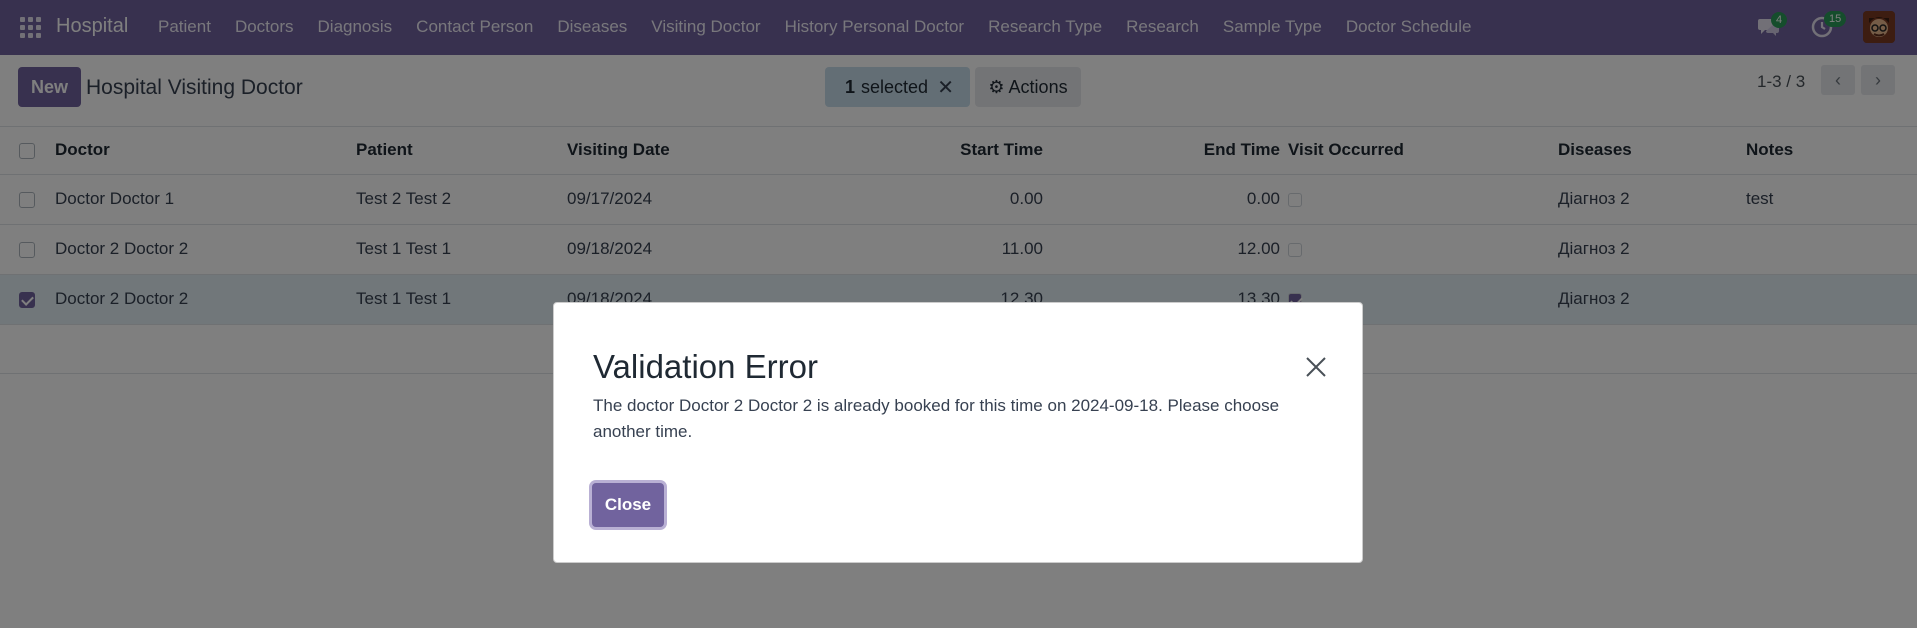 The image size is (1917, 628). What do you see at coordinates (1316, 367) in the screenshot?
I see `close-icon` at bounding box center [1316, 367].